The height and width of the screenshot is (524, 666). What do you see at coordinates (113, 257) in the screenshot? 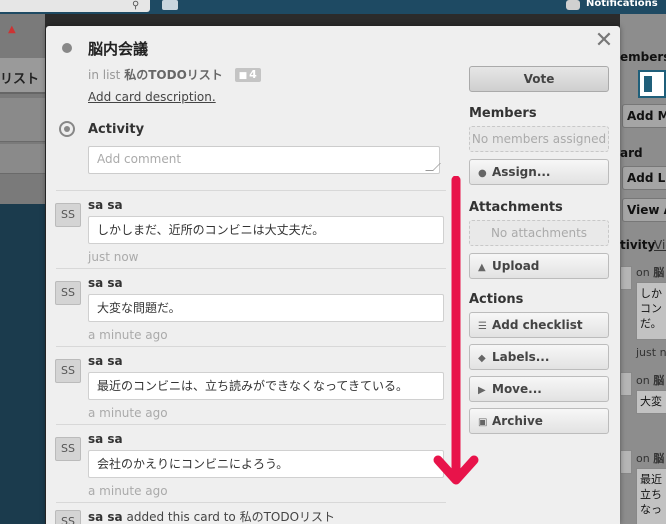
I see `entry-time: just now` at bounding box center [113, 257].